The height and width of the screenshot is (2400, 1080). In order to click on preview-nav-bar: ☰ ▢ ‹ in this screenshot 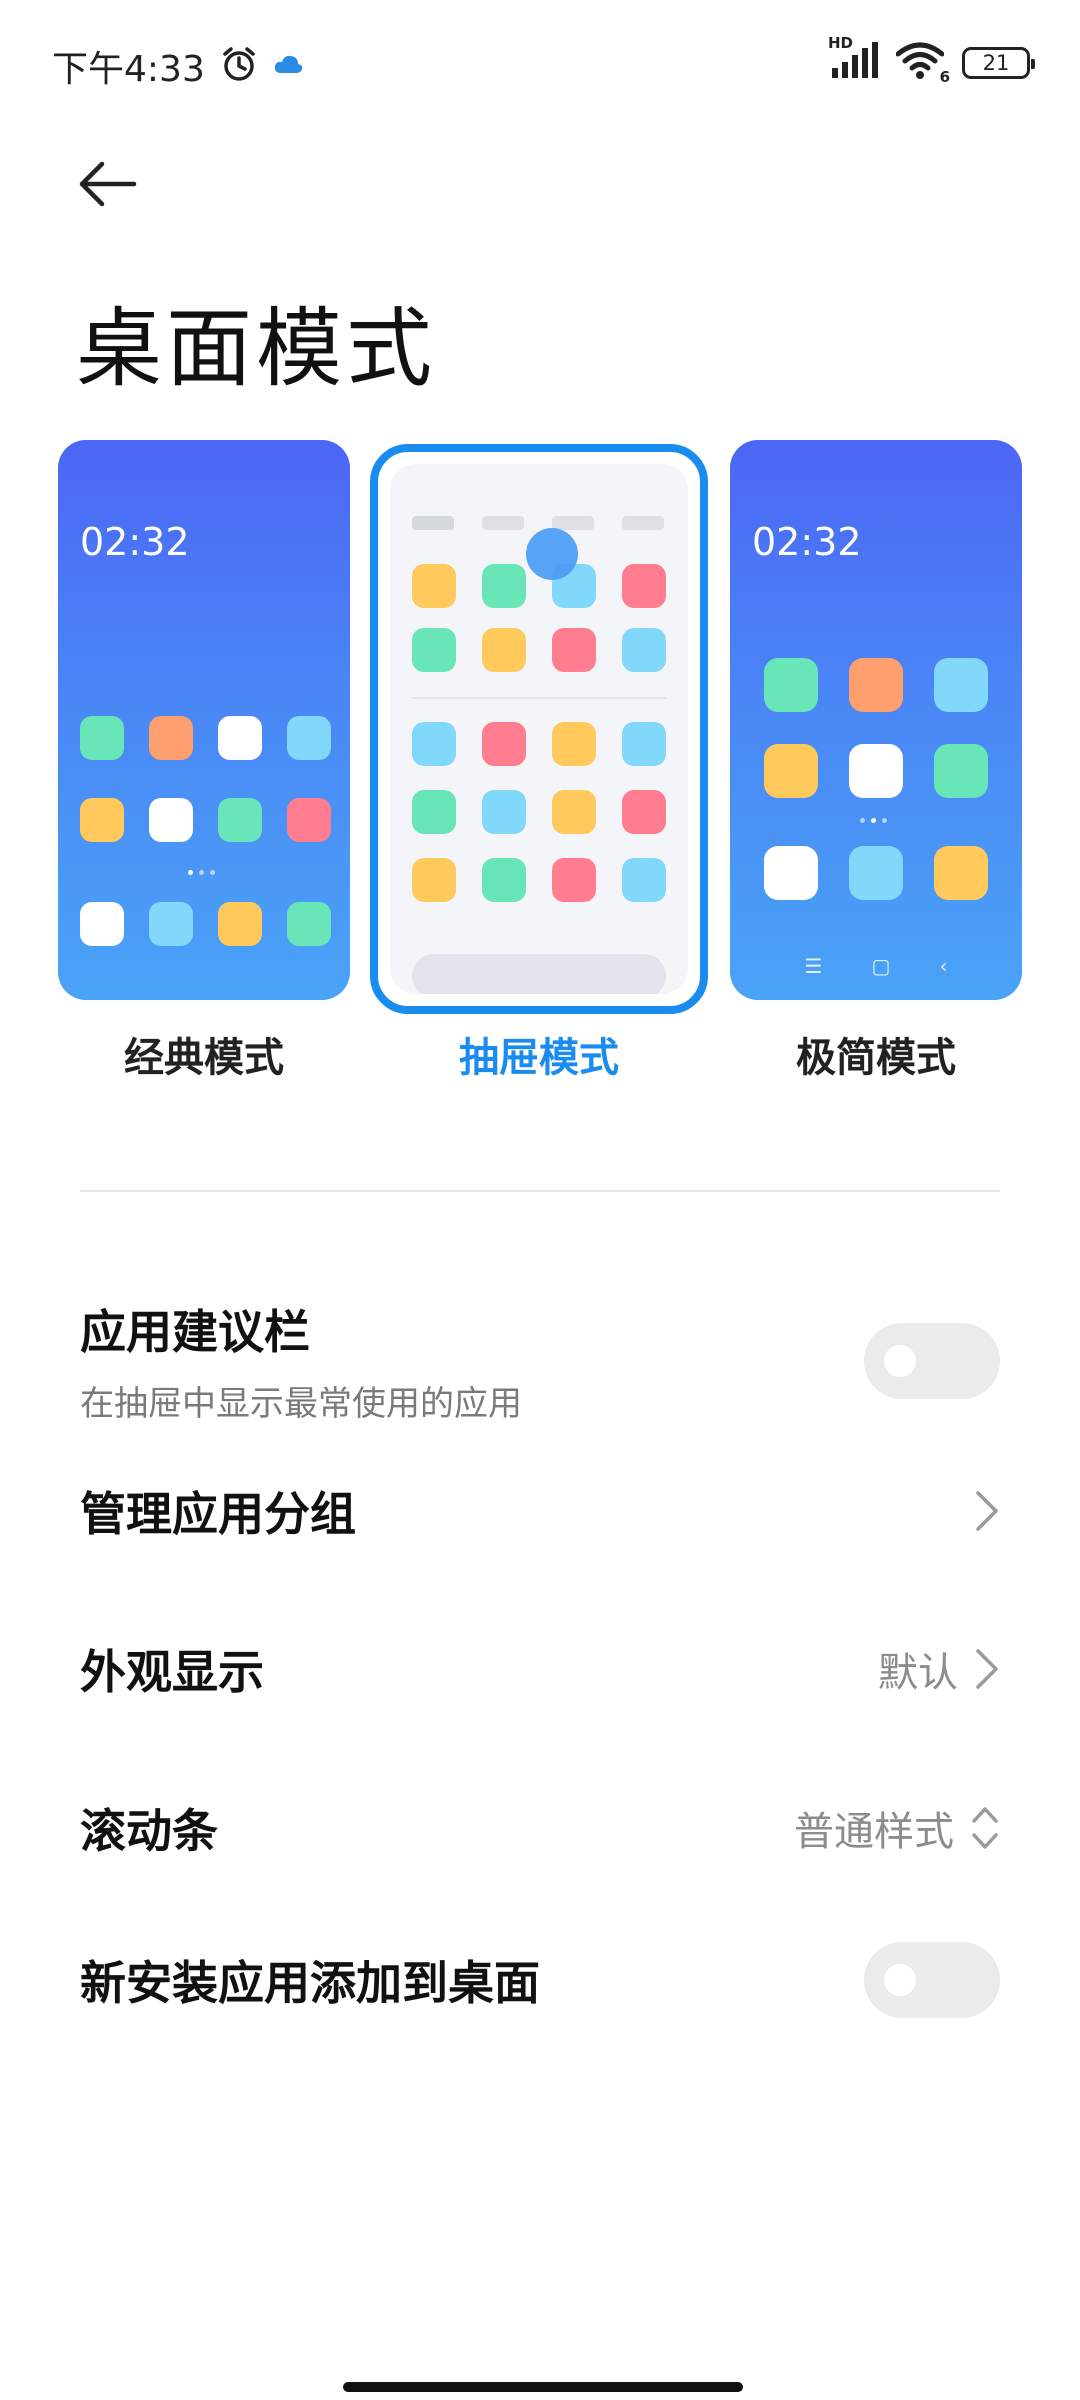, I will do `click(876, 966)`.